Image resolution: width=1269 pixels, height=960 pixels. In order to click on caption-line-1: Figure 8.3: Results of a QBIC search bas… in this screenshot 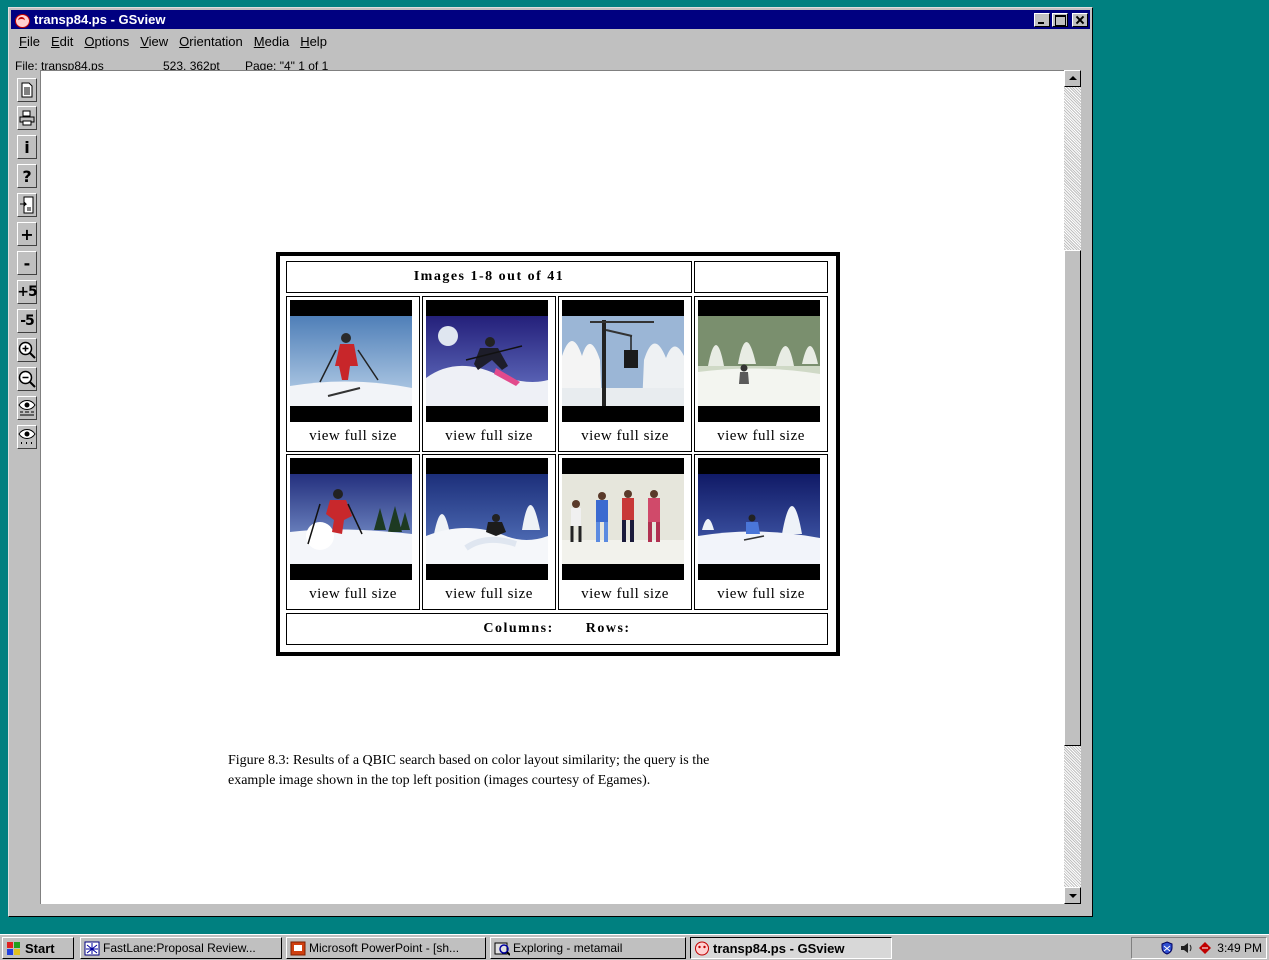, I will do `click(469, 760)`.